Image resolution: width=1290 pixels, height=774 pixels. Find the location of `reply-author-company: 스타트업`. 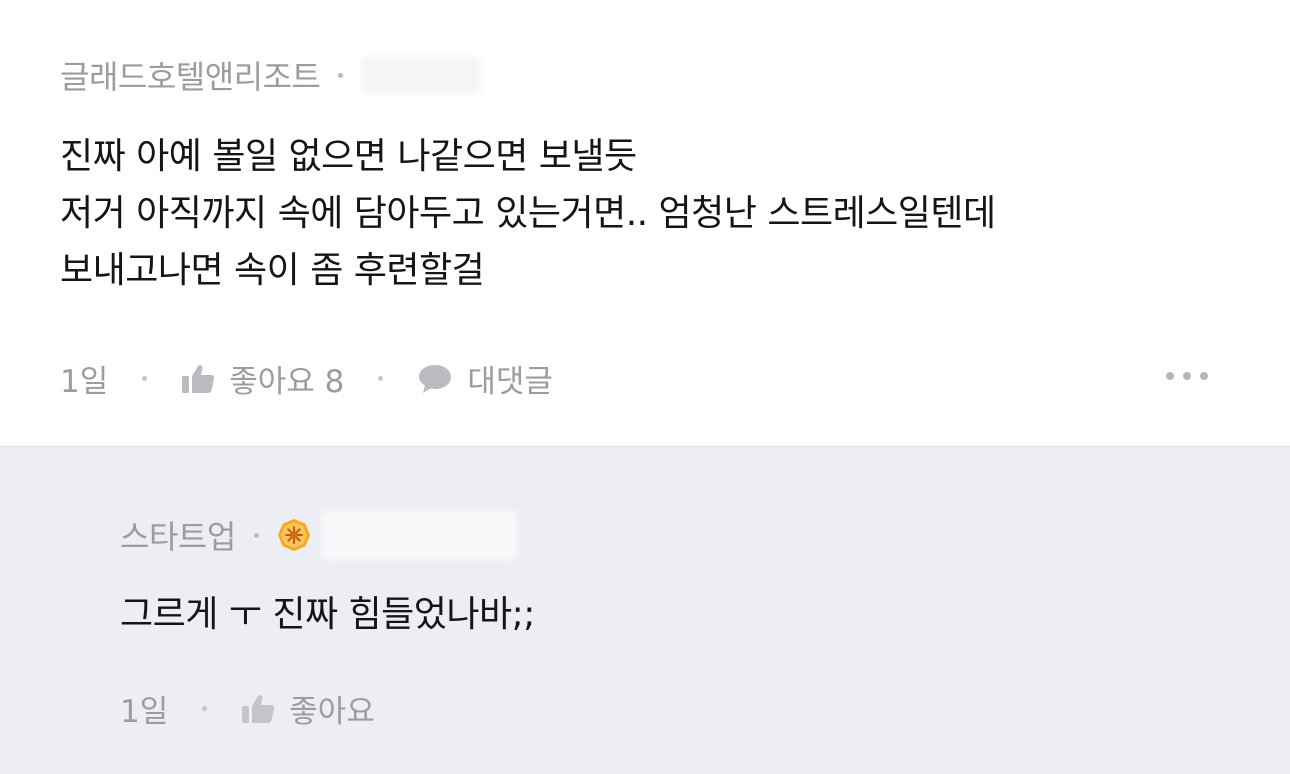

reply-author-company: 스타트업 is located at coordinates (178, 535).